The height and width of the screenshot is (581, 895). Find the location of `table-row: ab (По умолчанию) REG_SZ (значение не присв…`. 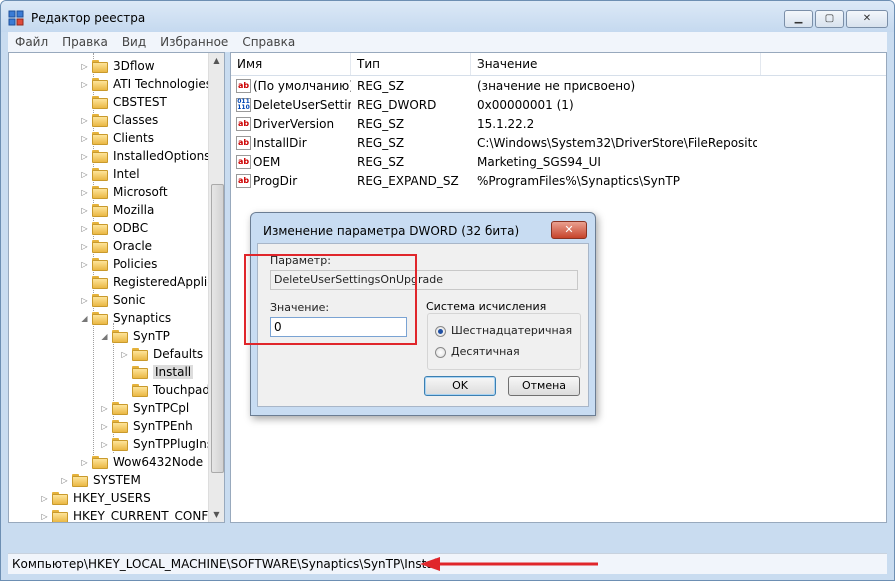

table-row: ab (По умолчанию) REG_SZ (значение не присв… is located at coordinates (558, 86).